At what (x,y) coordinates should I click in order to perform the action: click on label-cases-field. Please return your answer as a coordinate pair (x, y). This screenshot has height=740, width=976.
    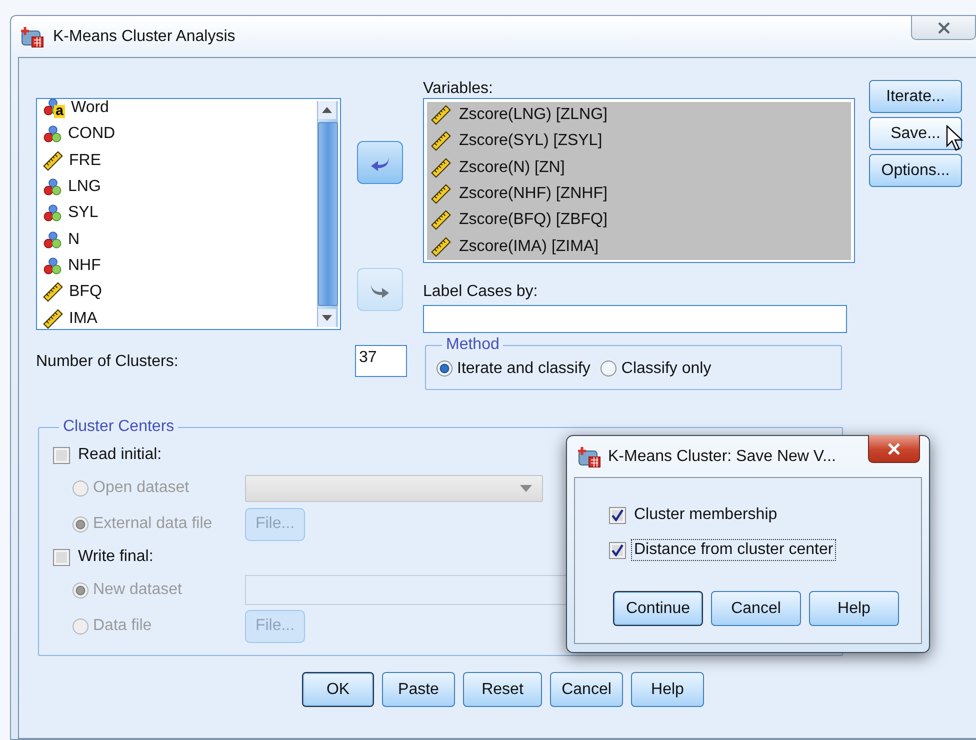
    Looking at the image, I should click on (635, 319).